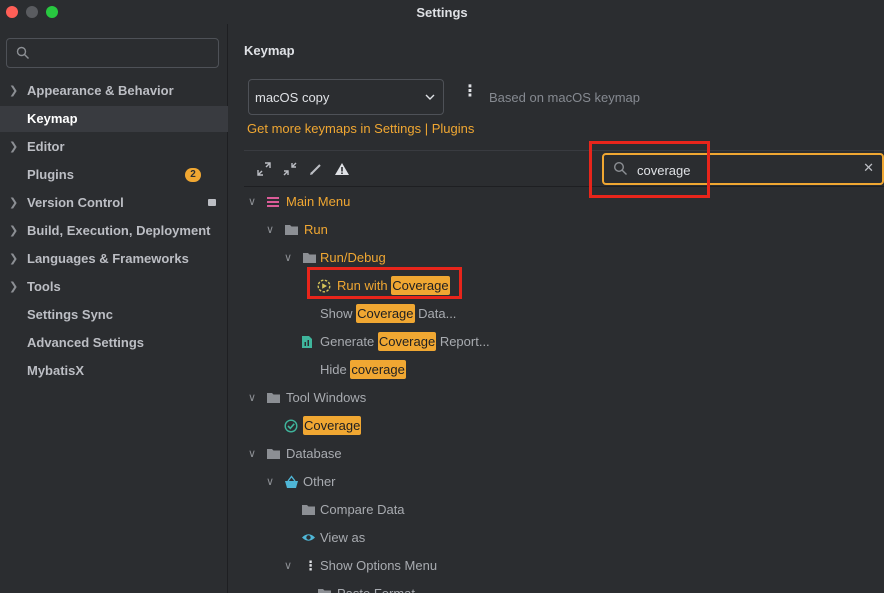  What do you see at coordinates (291, 481) in the screenshot?
I see `basket-icon` at bounding box center [291, 481].